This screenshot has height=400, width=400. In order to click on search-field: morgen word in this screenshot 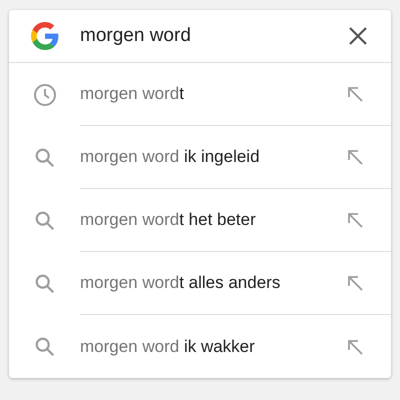, I will do `click(207, 36)`.